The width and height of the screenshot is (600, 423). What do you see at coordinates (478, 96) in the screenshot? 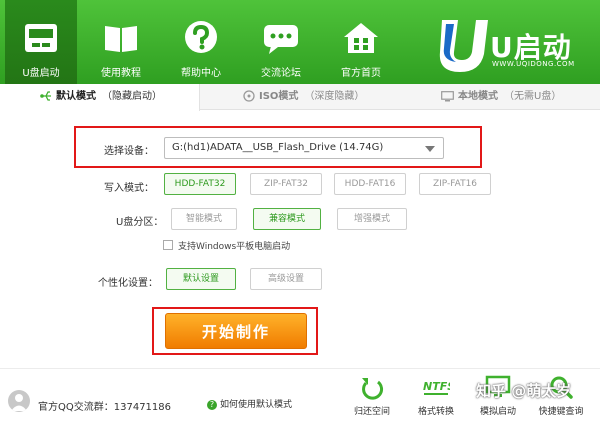
I see `tab-label: 本地模式` at bounding box center [478, 96].